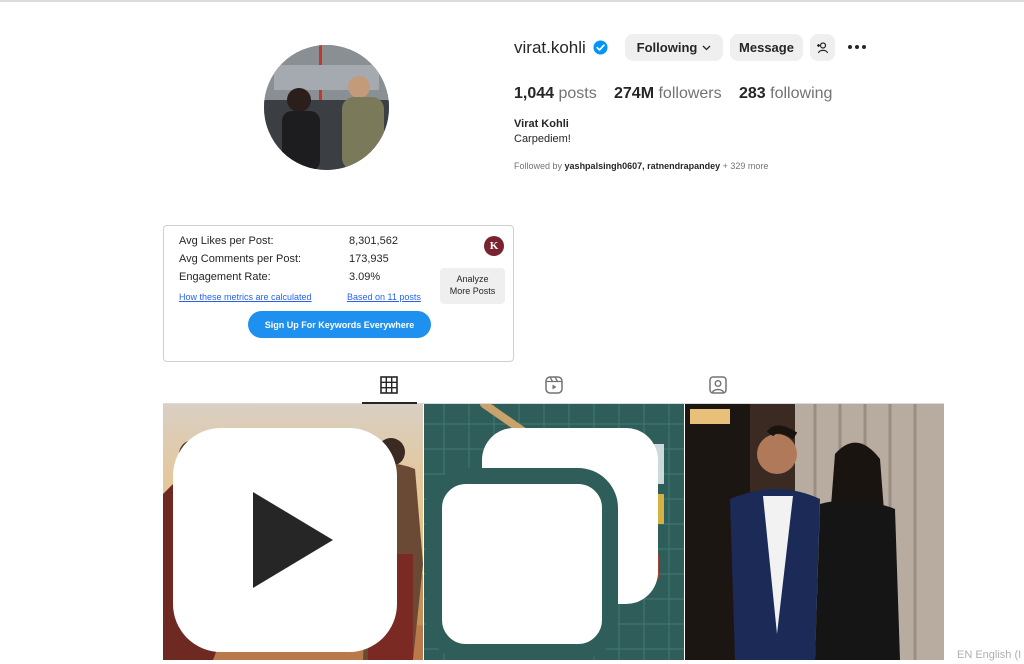  I want to click on profile-avatar, so click(326, 107).